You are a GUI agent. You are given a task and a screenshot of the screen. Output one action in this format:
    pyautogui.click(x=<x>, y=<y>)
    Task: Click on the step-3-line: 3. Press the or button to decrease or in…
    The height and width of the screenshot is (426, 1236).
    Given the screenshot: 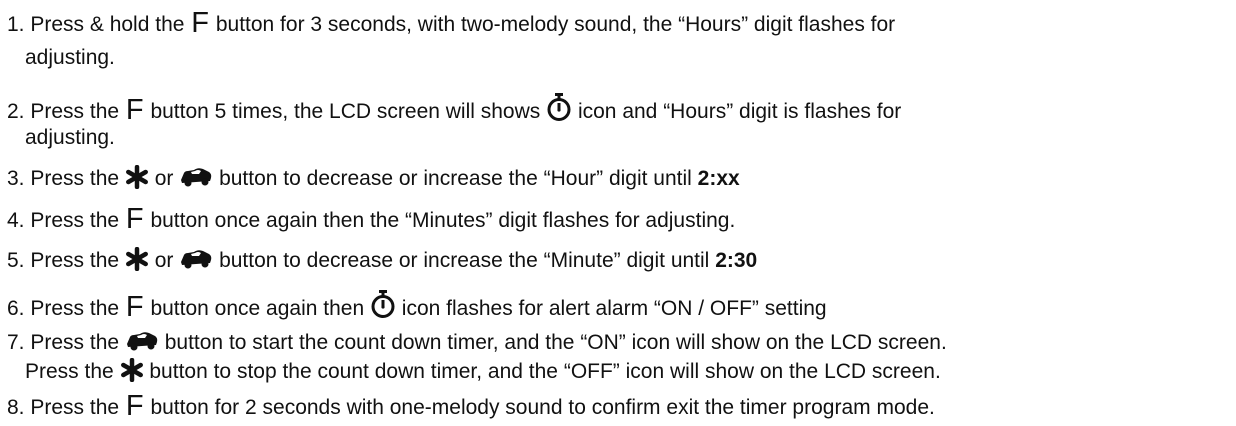 What is the action you would take?
    pyautogui.click(x=373, y=177)
    